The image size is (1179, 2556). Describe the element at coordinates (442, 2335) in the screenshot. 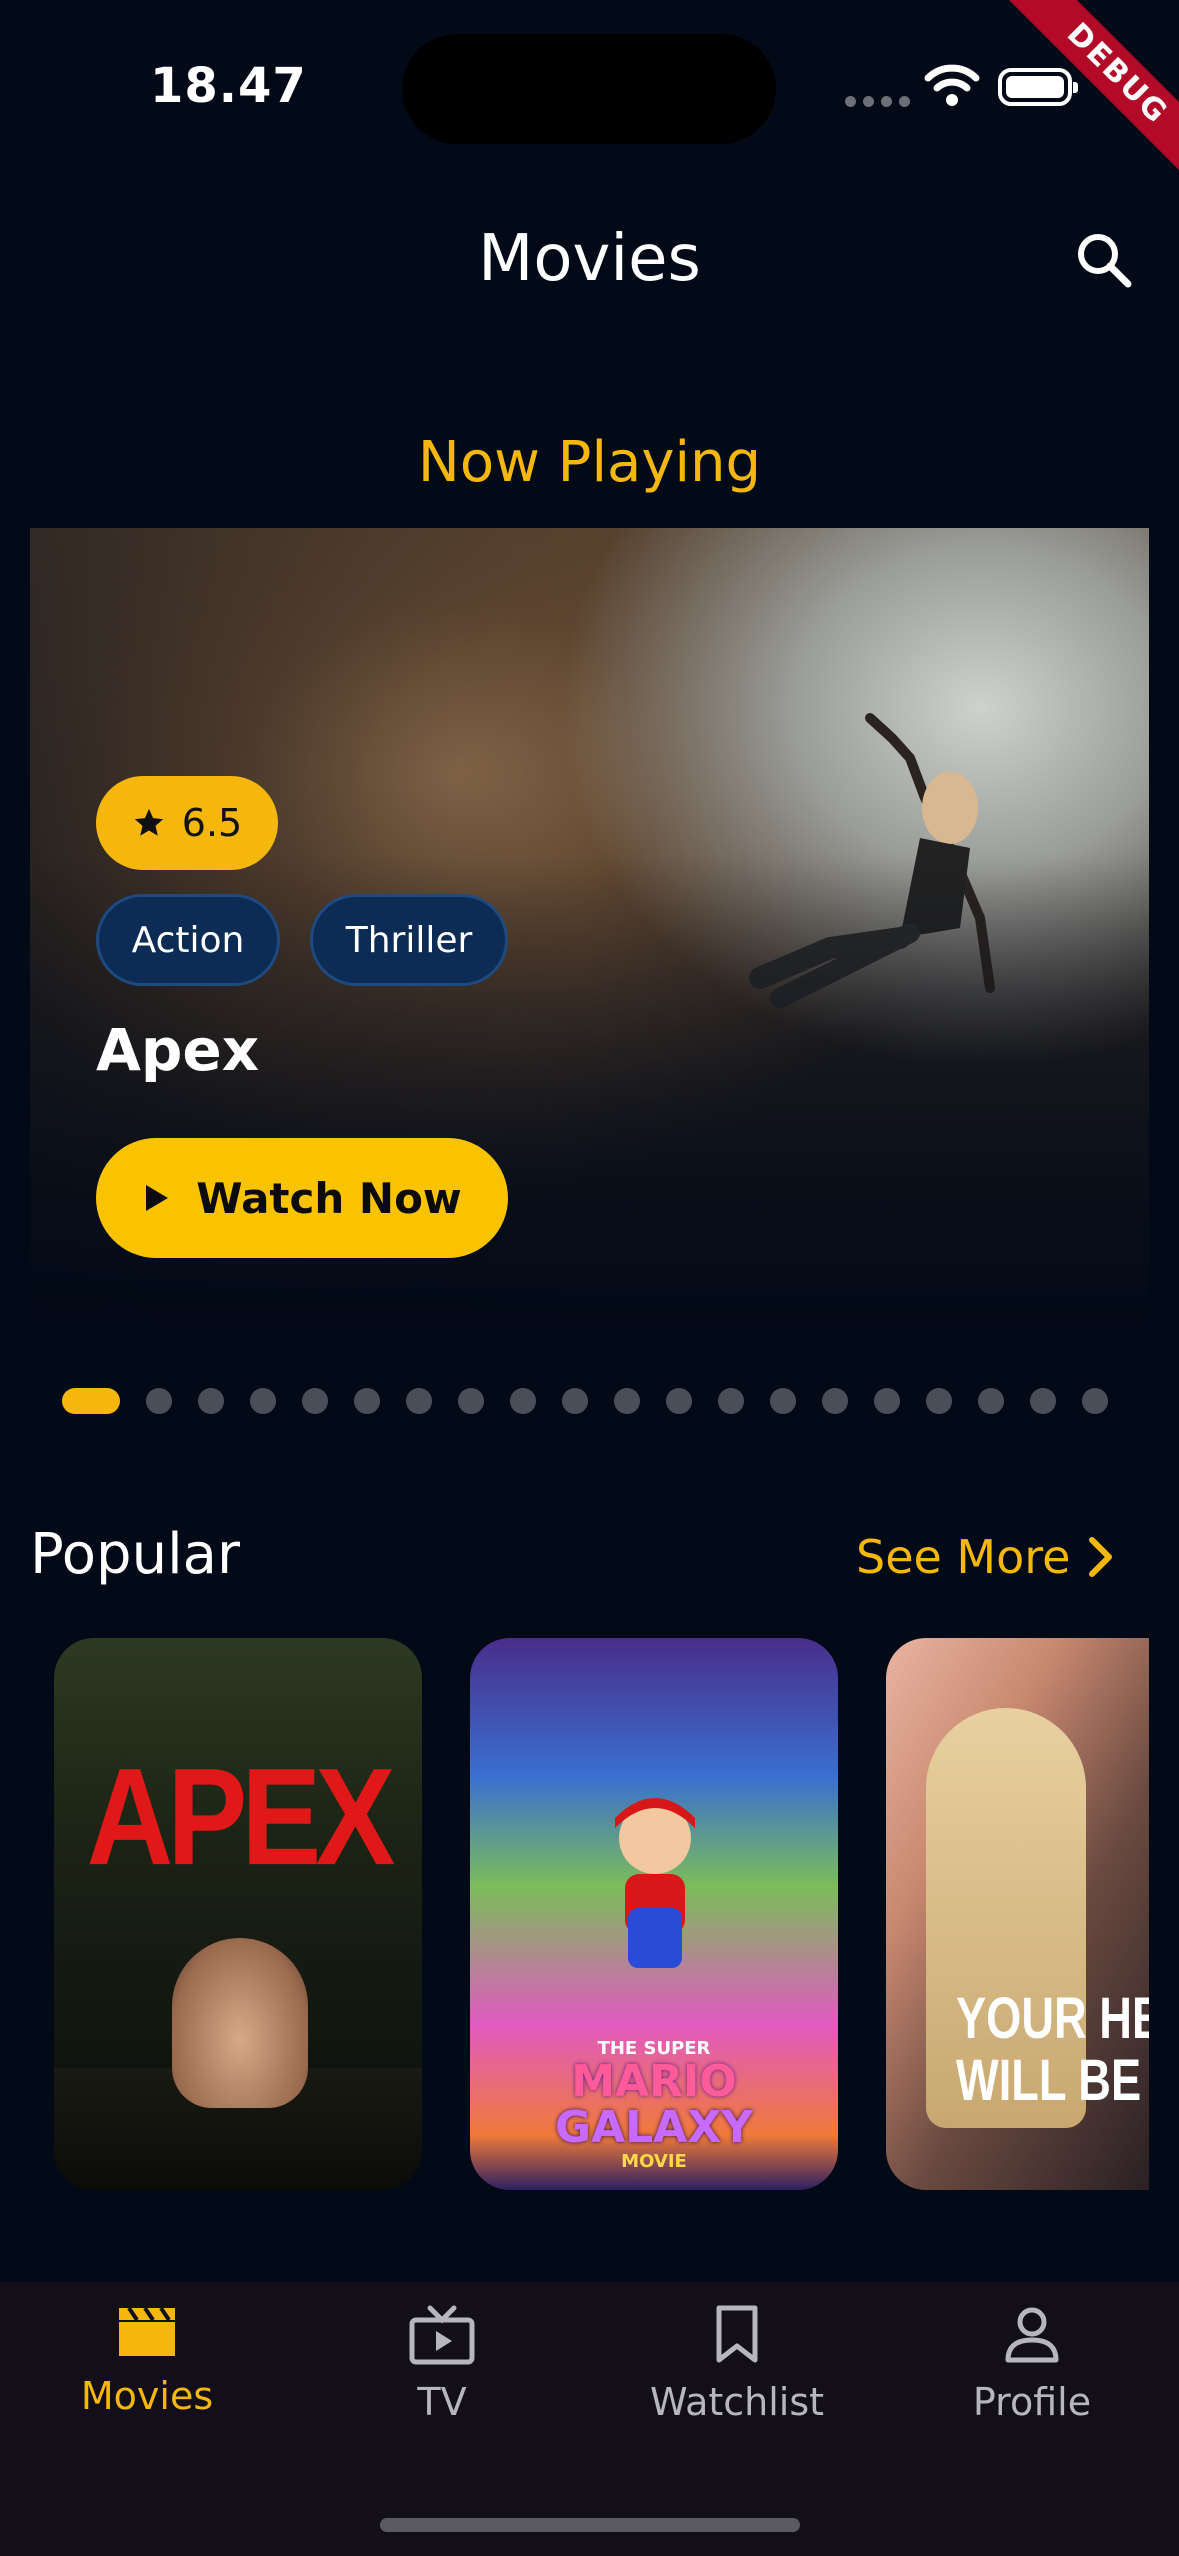

I see `tv-icon` at that location.